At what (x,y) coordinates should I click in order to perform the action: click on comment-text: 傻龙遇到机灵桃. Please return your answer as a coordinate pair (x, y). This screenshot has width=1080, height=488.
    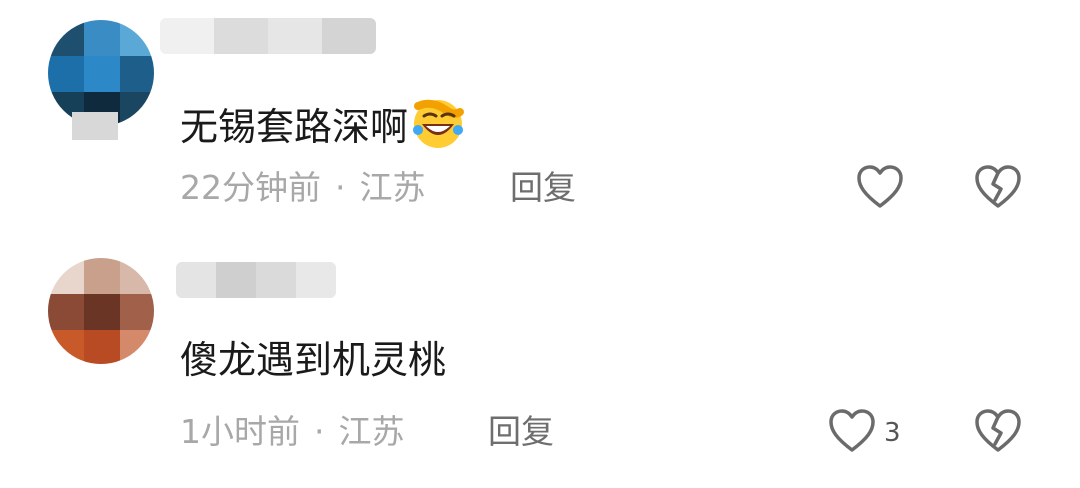
    Looking at the image, I should click on (313, 360).